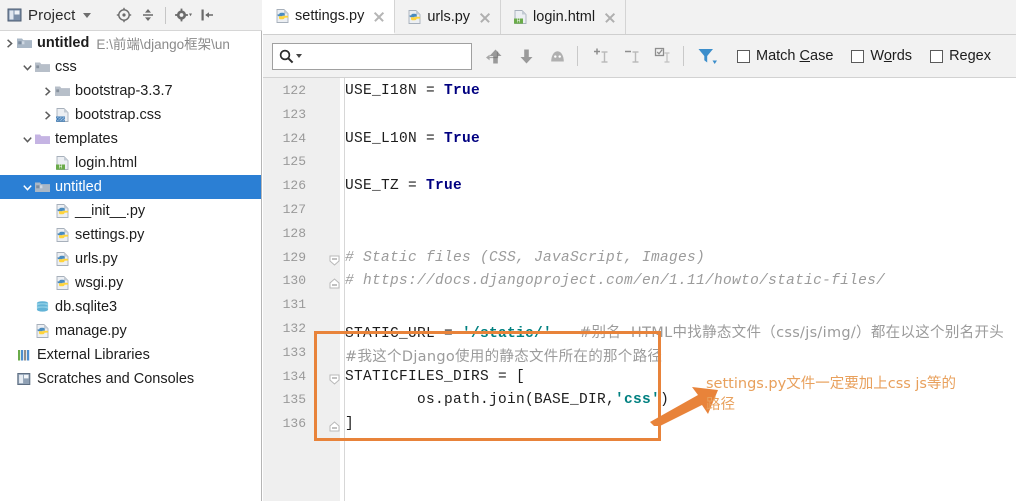  What do you see at coordinates (785, 56) in the screenshot?
I see `match-case-option: Match Case` at bounding box center [785, 56].